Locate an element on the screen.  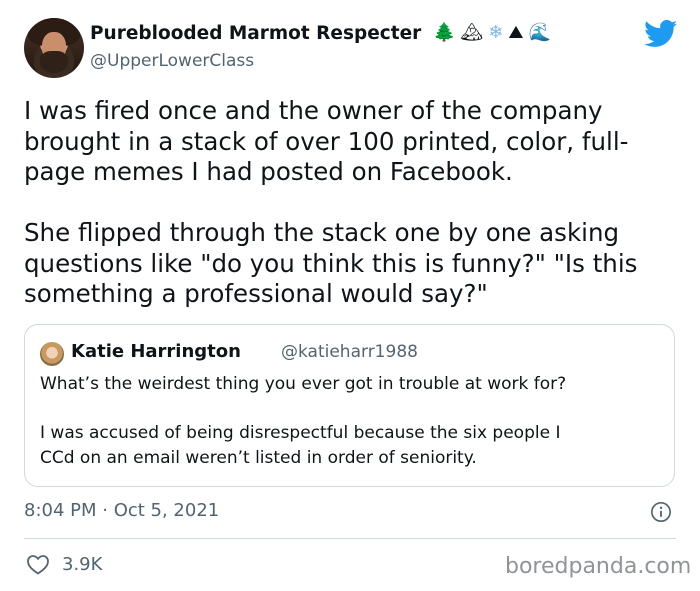
quoted-author-name: Katie Harrington is located at coordinates (156, 351).